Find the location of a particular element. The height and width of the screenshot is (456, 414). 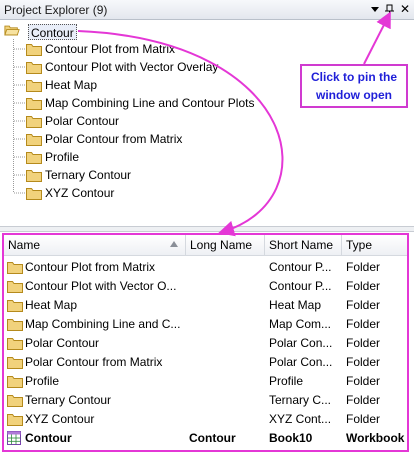

pin-icon is located at coordinates (390, 9).